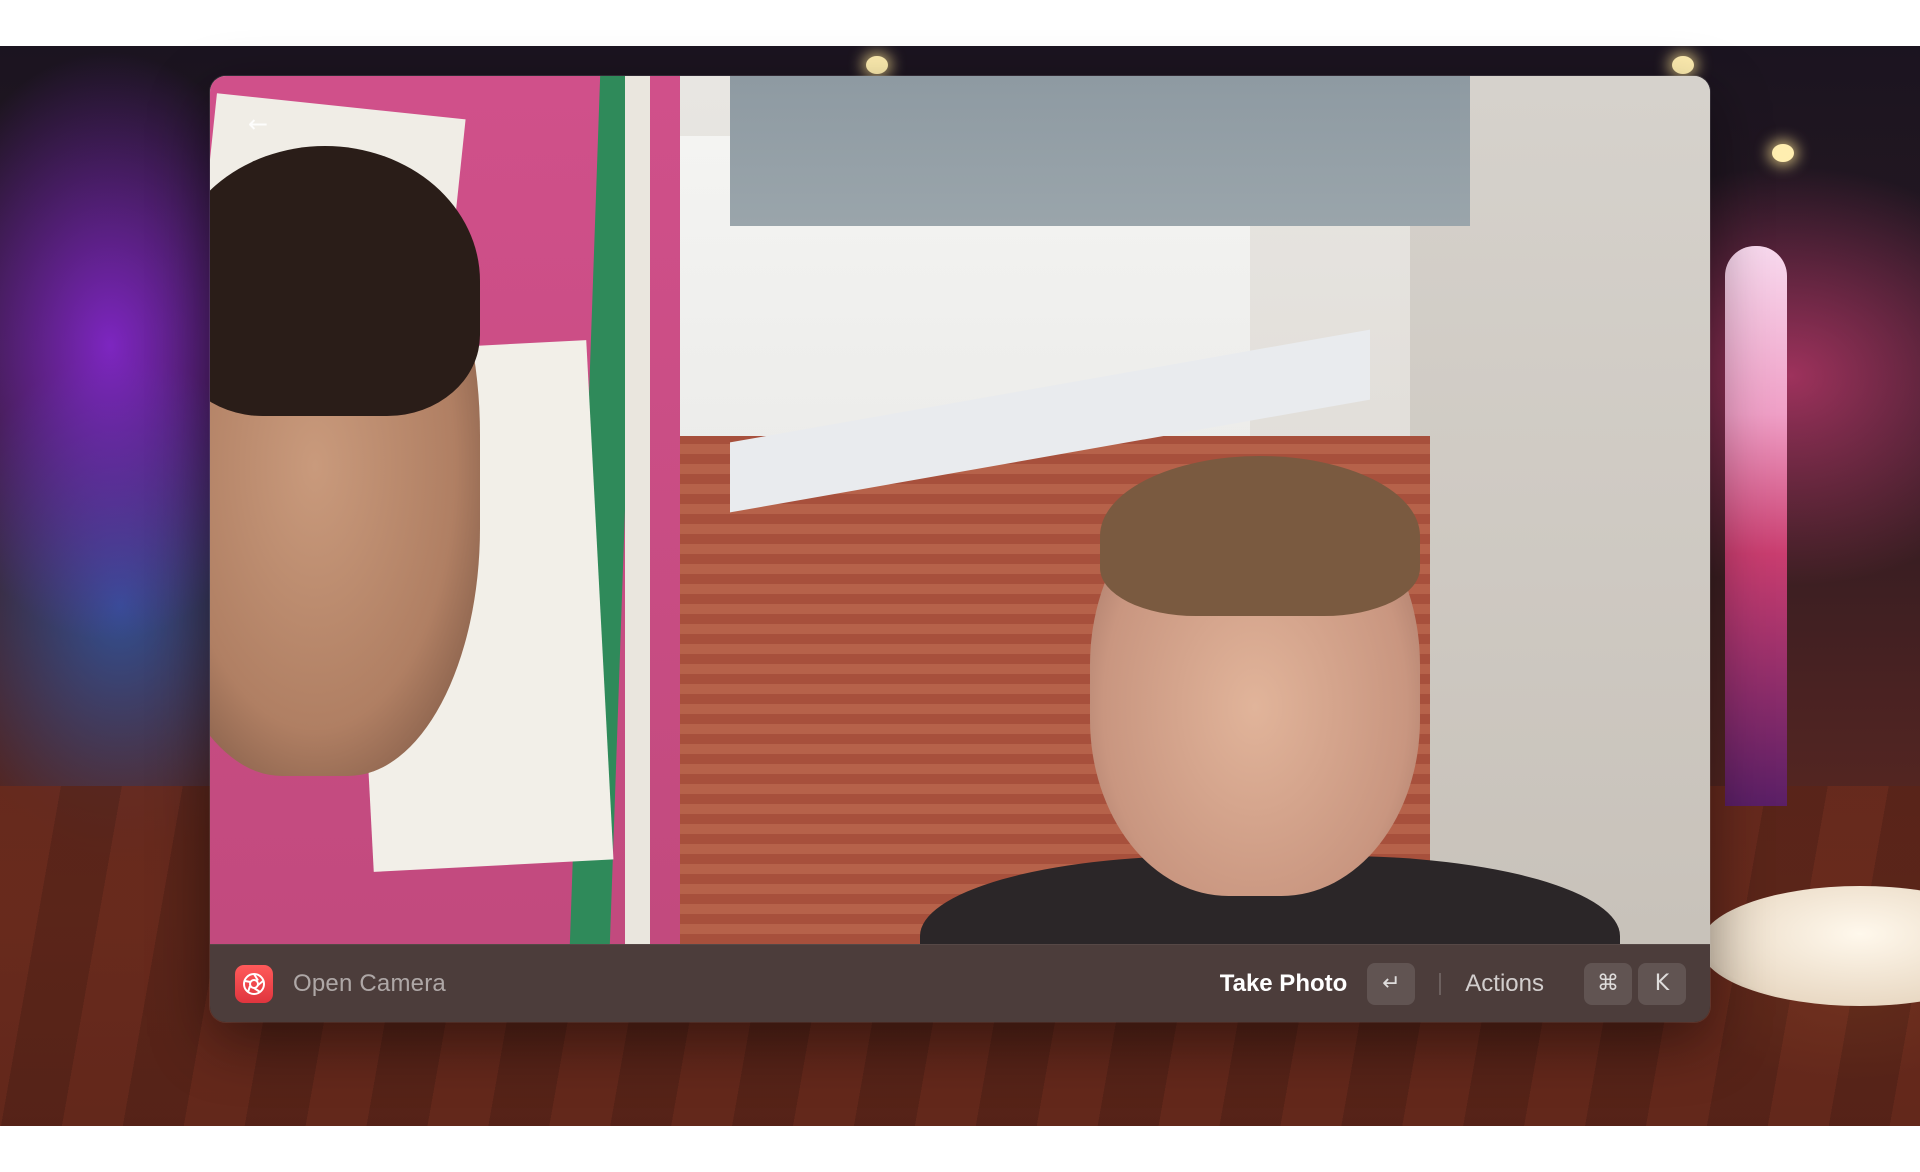 The height and width of the screenshot is (1172, 1920). Describe the element at coordinates (1440, 983) in the screenshot. I see `separator` at that location.